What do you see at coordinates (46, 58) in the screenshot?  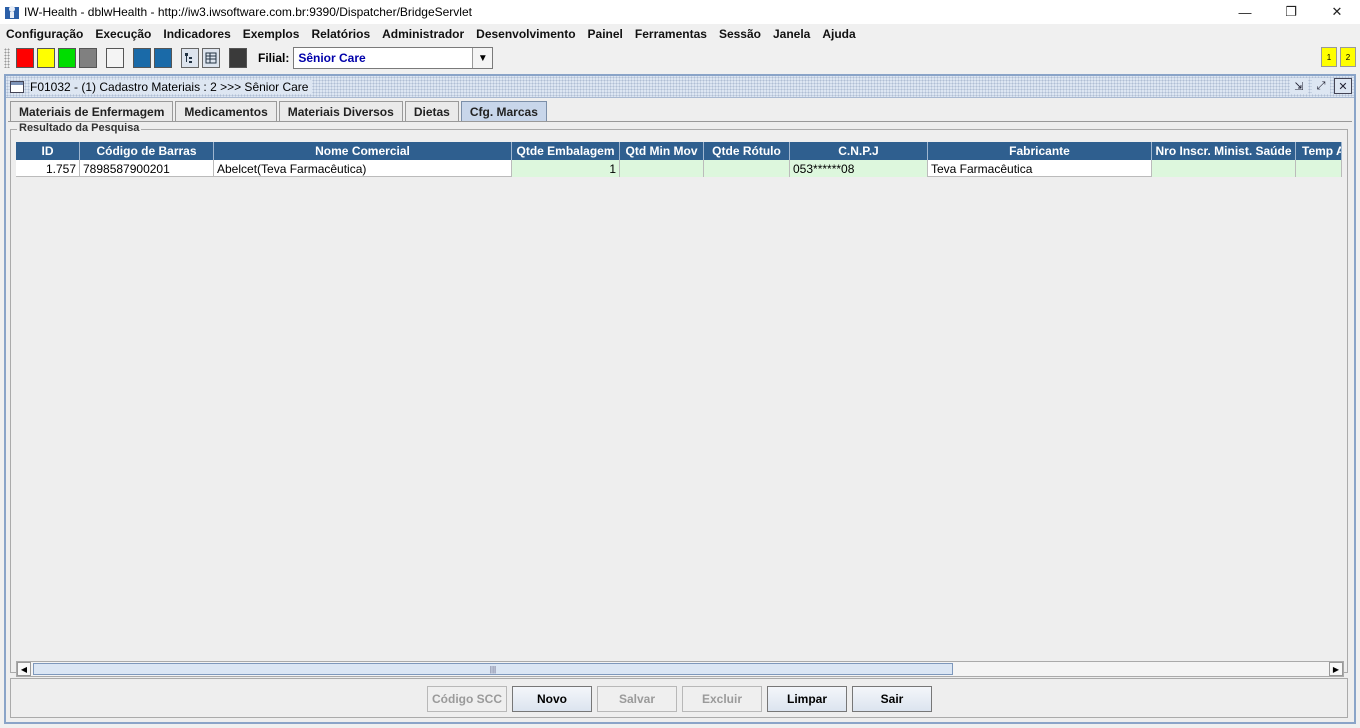 I see `color-yellow-button` at bounding box center [46, 58].